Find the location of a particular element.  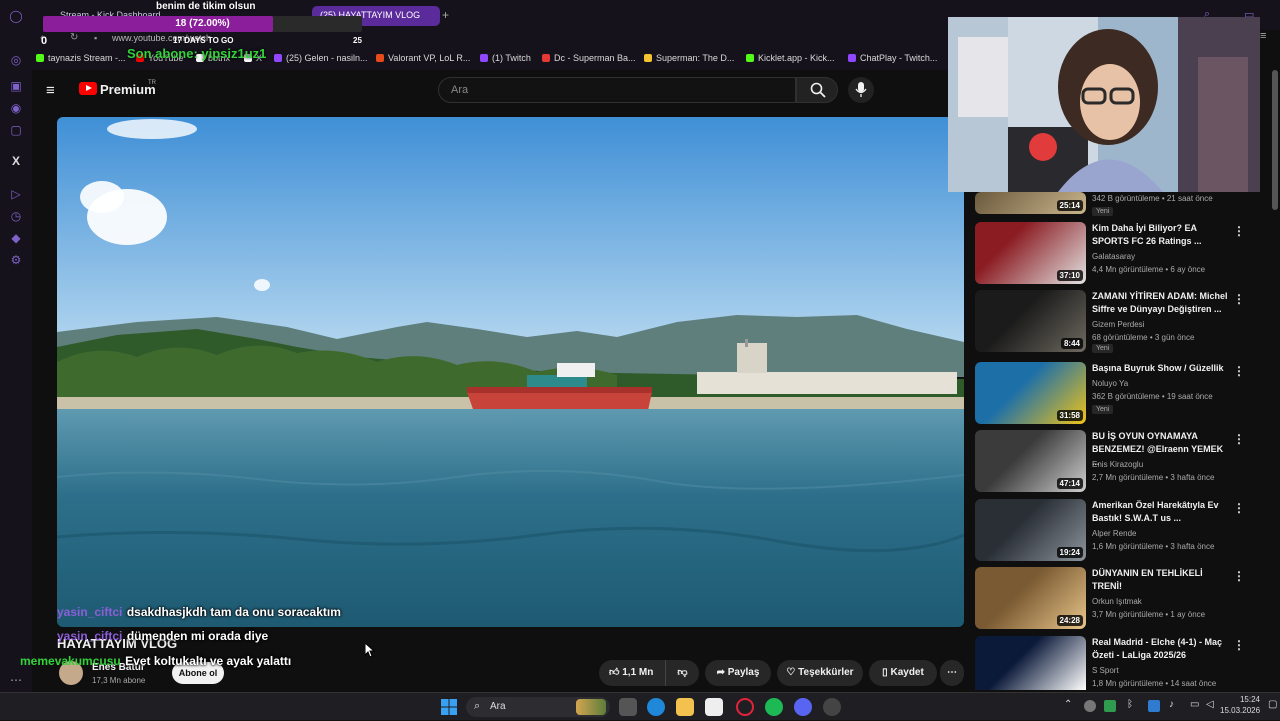

sidebar-discord-icon: ◉ is located at coordinates (16, 108).